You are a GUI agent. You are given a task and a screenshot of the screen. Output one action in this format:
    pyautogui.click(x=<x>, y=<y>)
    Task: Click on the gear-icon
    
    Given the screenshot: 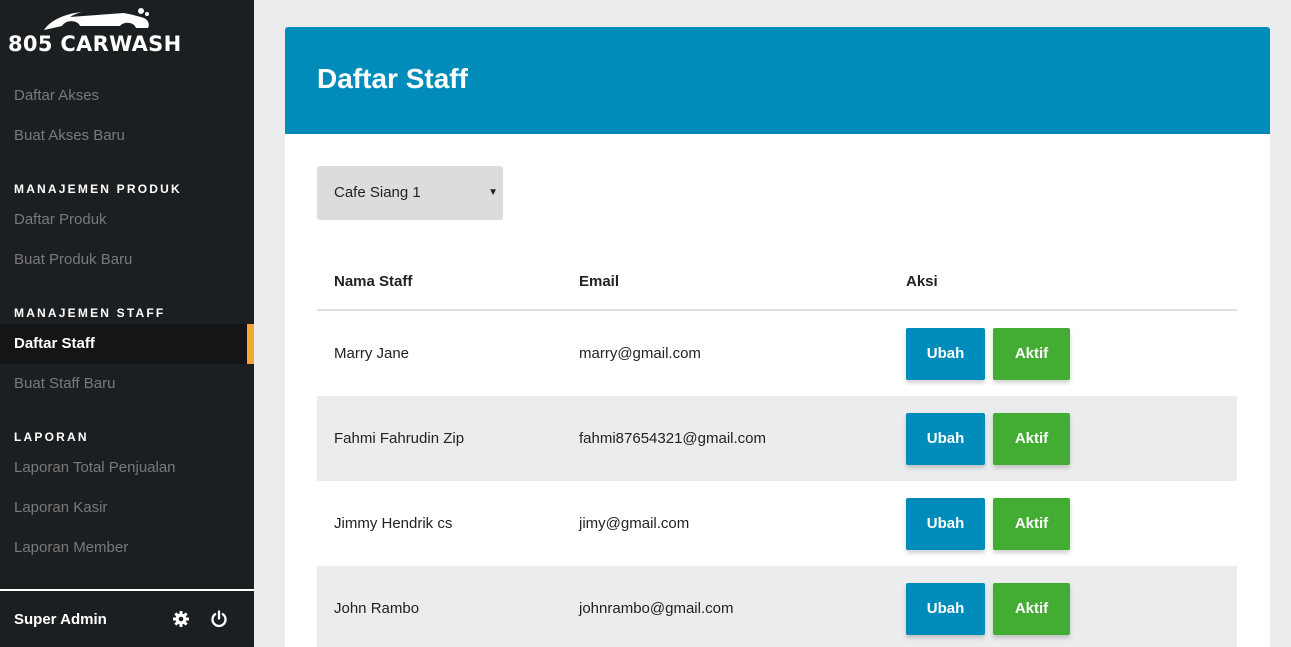 What is the action you would take?
    pyautogui.click(x=181, y=619)
    